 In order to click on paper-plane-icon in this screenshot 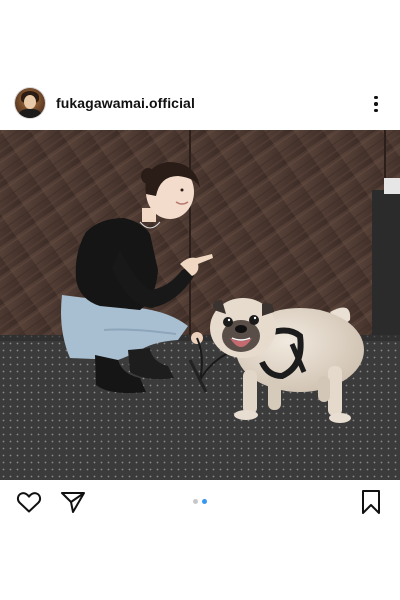, I will do `click(73, 502)`.